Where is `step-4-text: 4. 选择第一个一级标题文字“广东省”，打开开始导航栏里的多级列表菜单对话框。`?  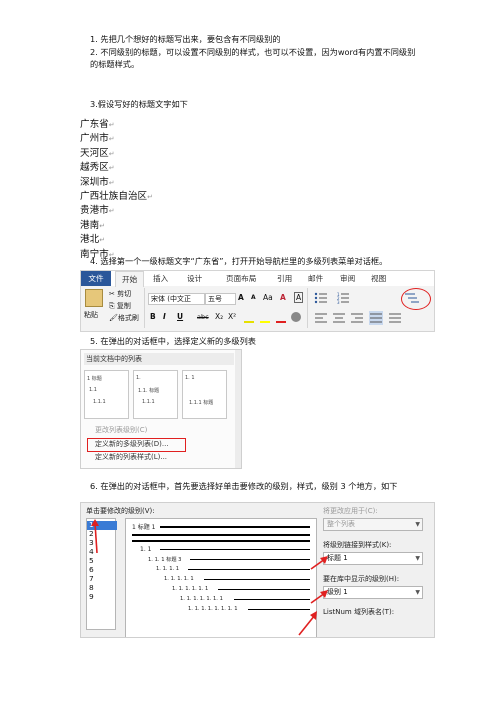
step-4-text: 4. 选择第一个一级标题文字“广东省”，打开开始导航栏里的多级列表菜单对话框。 is located at coordinates (239, 261).